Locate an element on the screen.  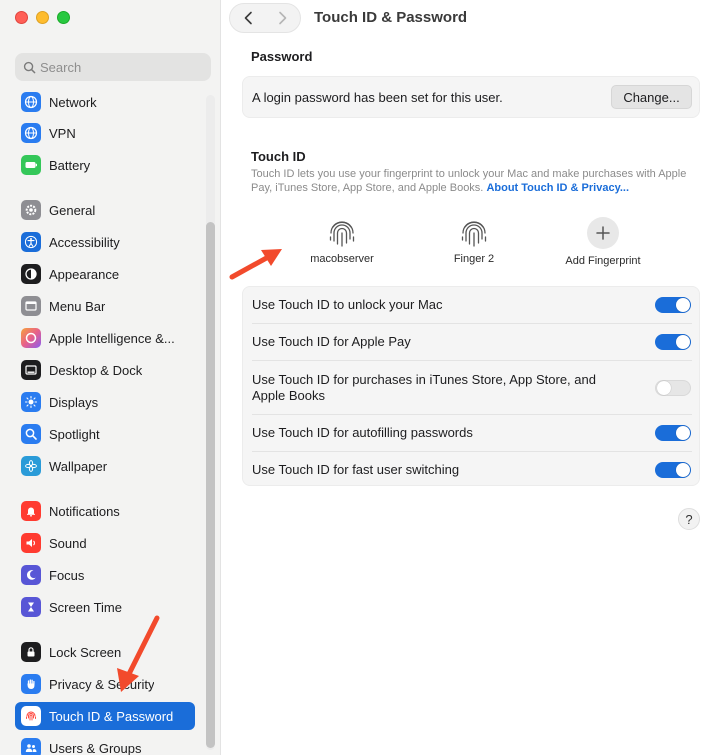
sidebar-item-label: Touch ID & Password is located at coordinates (111, 716).